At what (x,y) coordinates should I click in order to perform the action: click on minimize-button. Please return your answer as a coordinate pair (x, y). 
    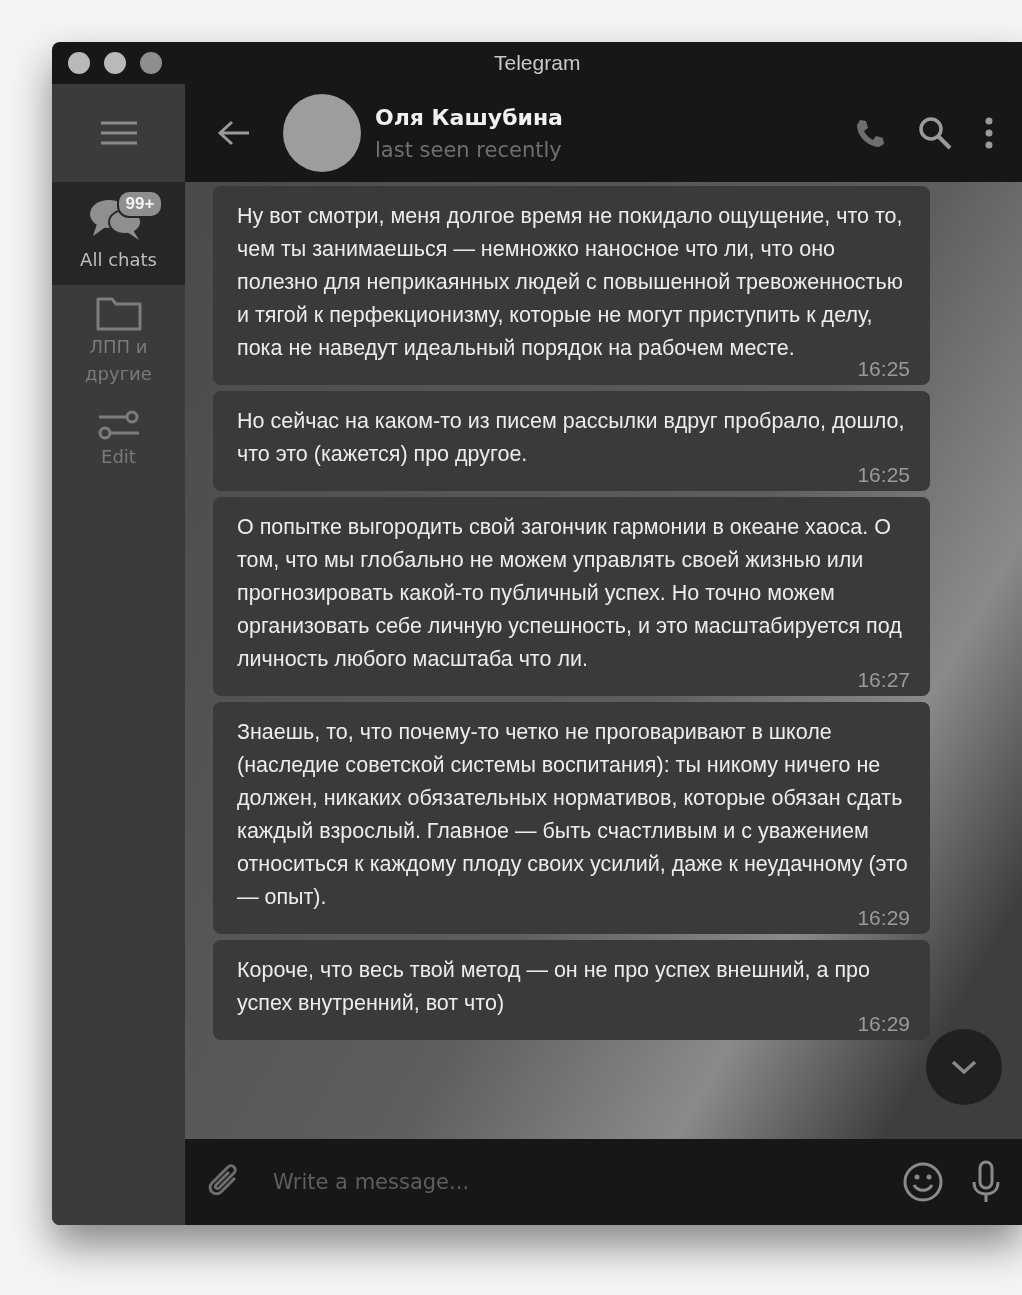
    Looking at the image, I should click on (115, 63).